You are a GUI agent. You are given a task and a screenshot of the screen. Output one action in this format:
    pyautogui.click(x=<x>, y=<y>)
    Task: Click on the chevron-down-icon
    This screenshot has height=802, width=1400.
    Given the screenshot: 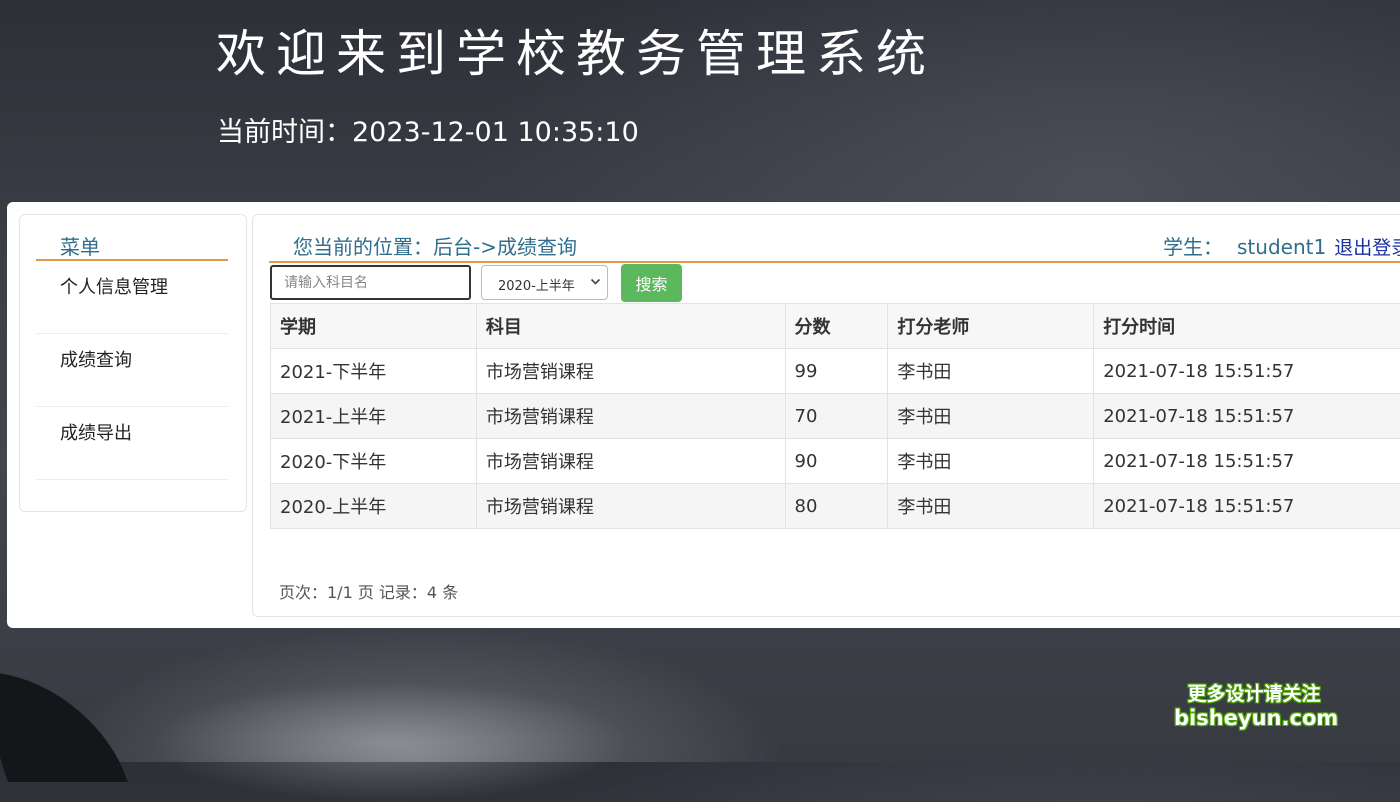 What is the action you would take?
    pyautogui.click(x=595, y=283)
    